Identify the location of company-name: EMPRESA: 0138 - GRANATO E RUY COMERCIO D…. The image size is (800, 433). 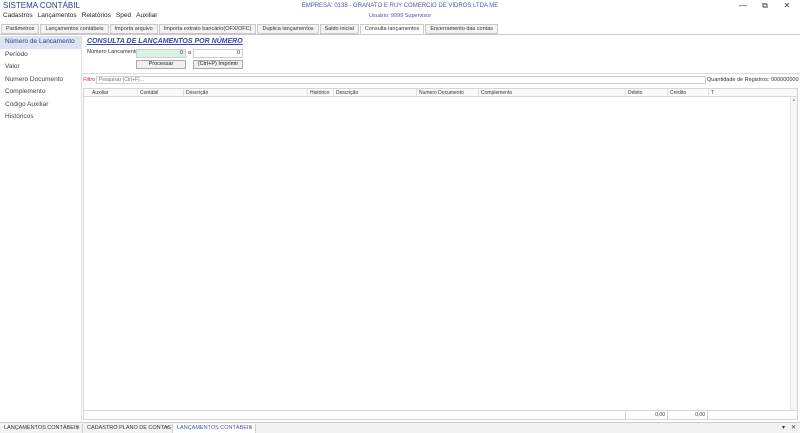
(400, 6).